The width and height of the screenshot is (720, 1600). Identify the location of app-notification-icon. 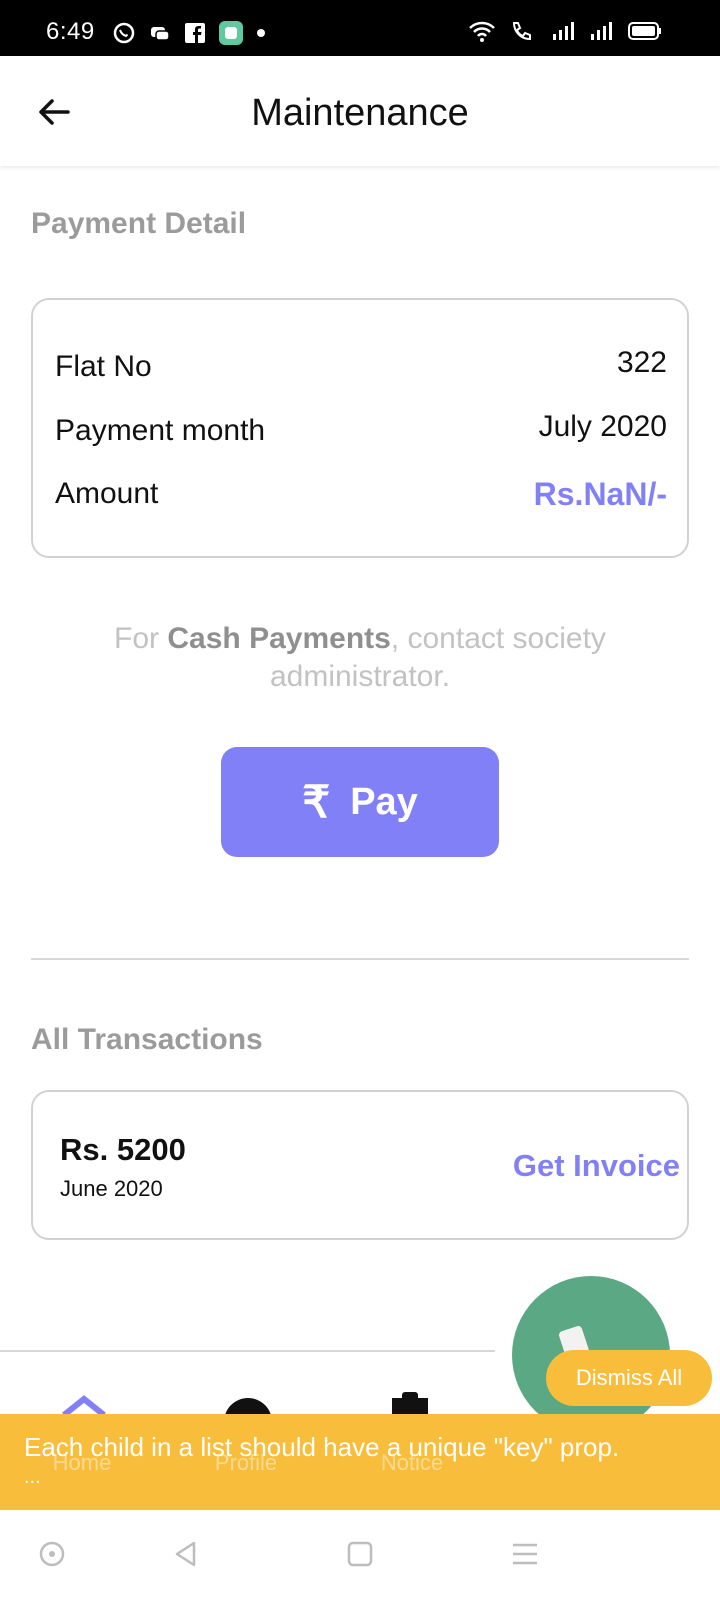
(231, 33).